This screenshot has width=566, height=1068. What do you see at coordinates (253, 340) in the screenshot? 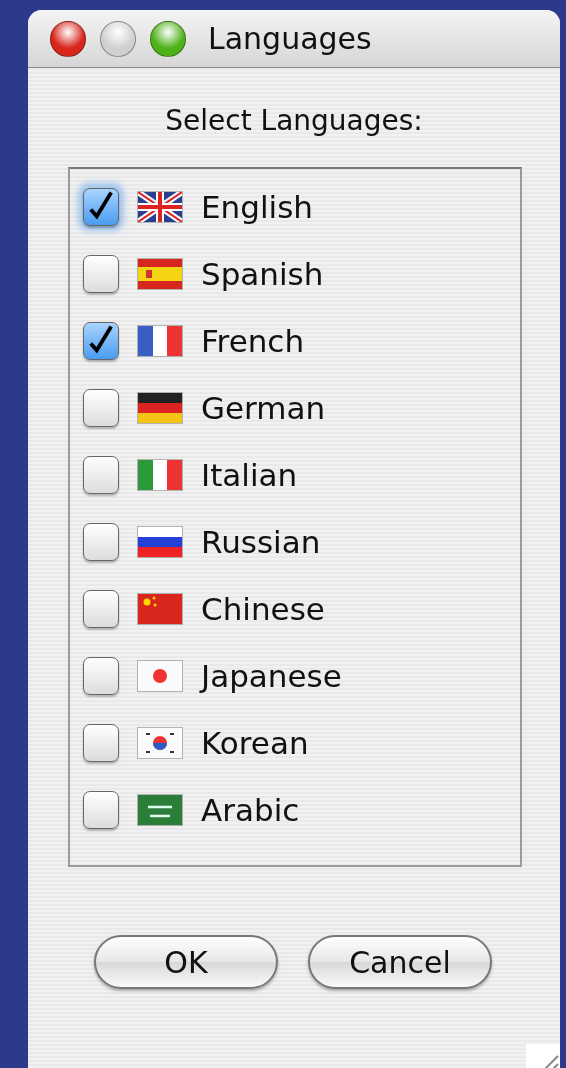
I see `language-label: French` at bounding box center [253, 340].